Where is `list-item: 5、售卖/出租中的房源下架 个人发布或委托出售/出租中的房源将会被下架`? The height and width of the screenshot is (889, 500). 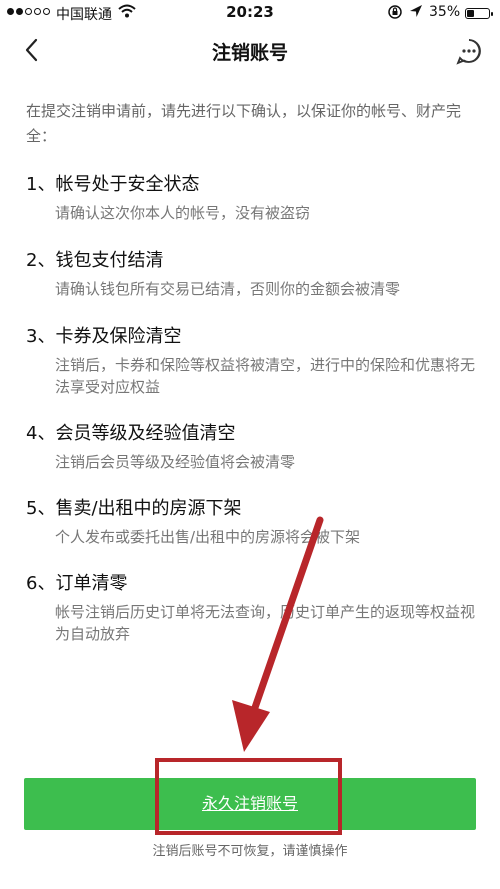 list-item: 5、售卖/出租中的房源下架 个人发布或委托出售/出租中的房源将会被下架 is located at coordinates (252, 522).